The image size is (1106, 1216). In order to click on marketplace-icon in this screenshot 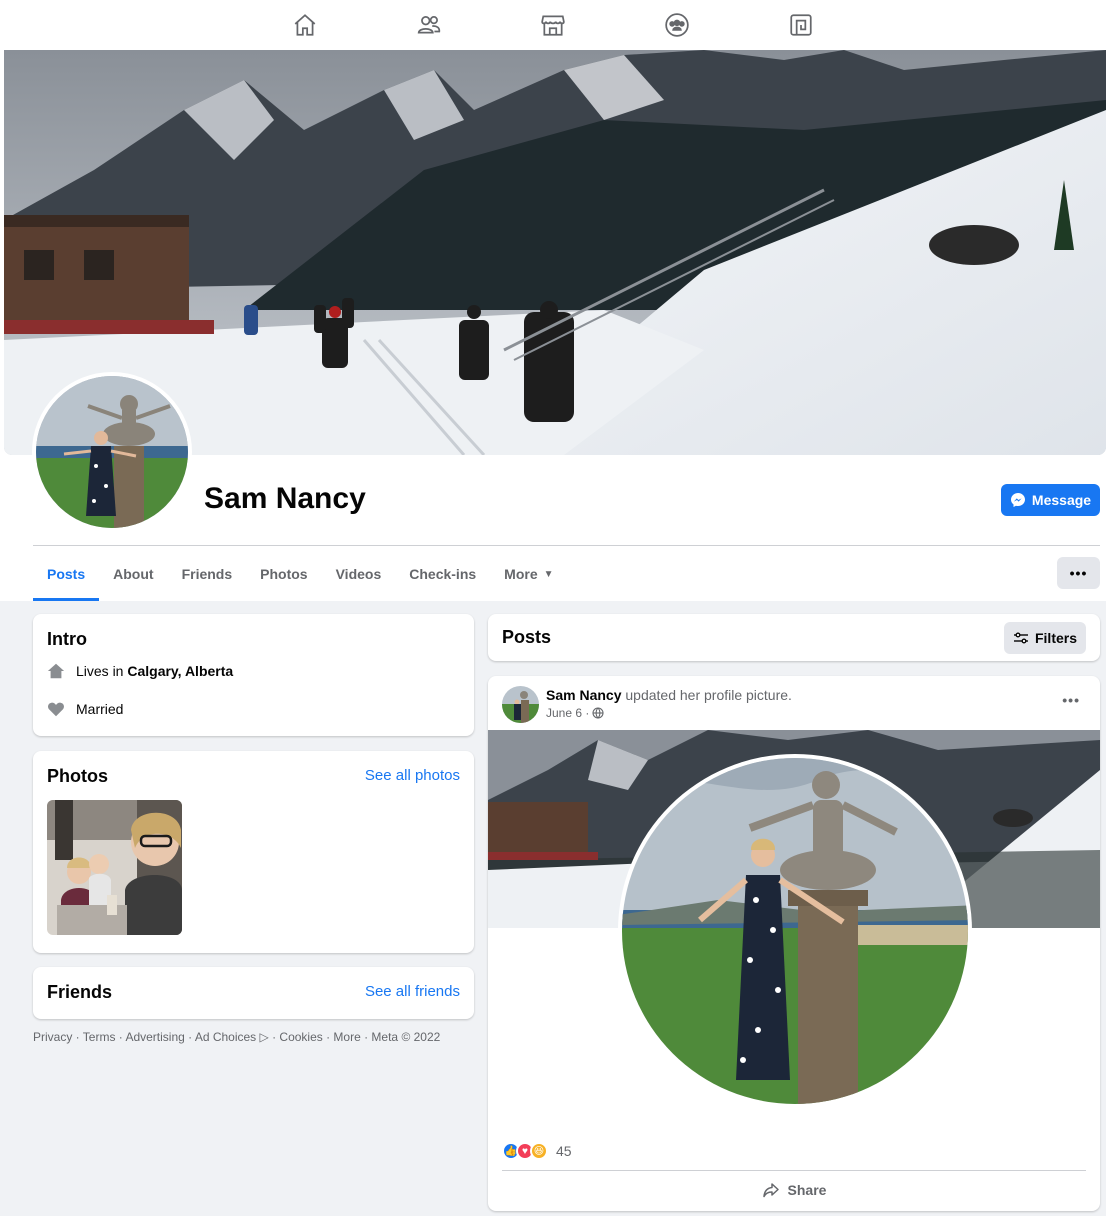, I will do `click(553, 25)`.